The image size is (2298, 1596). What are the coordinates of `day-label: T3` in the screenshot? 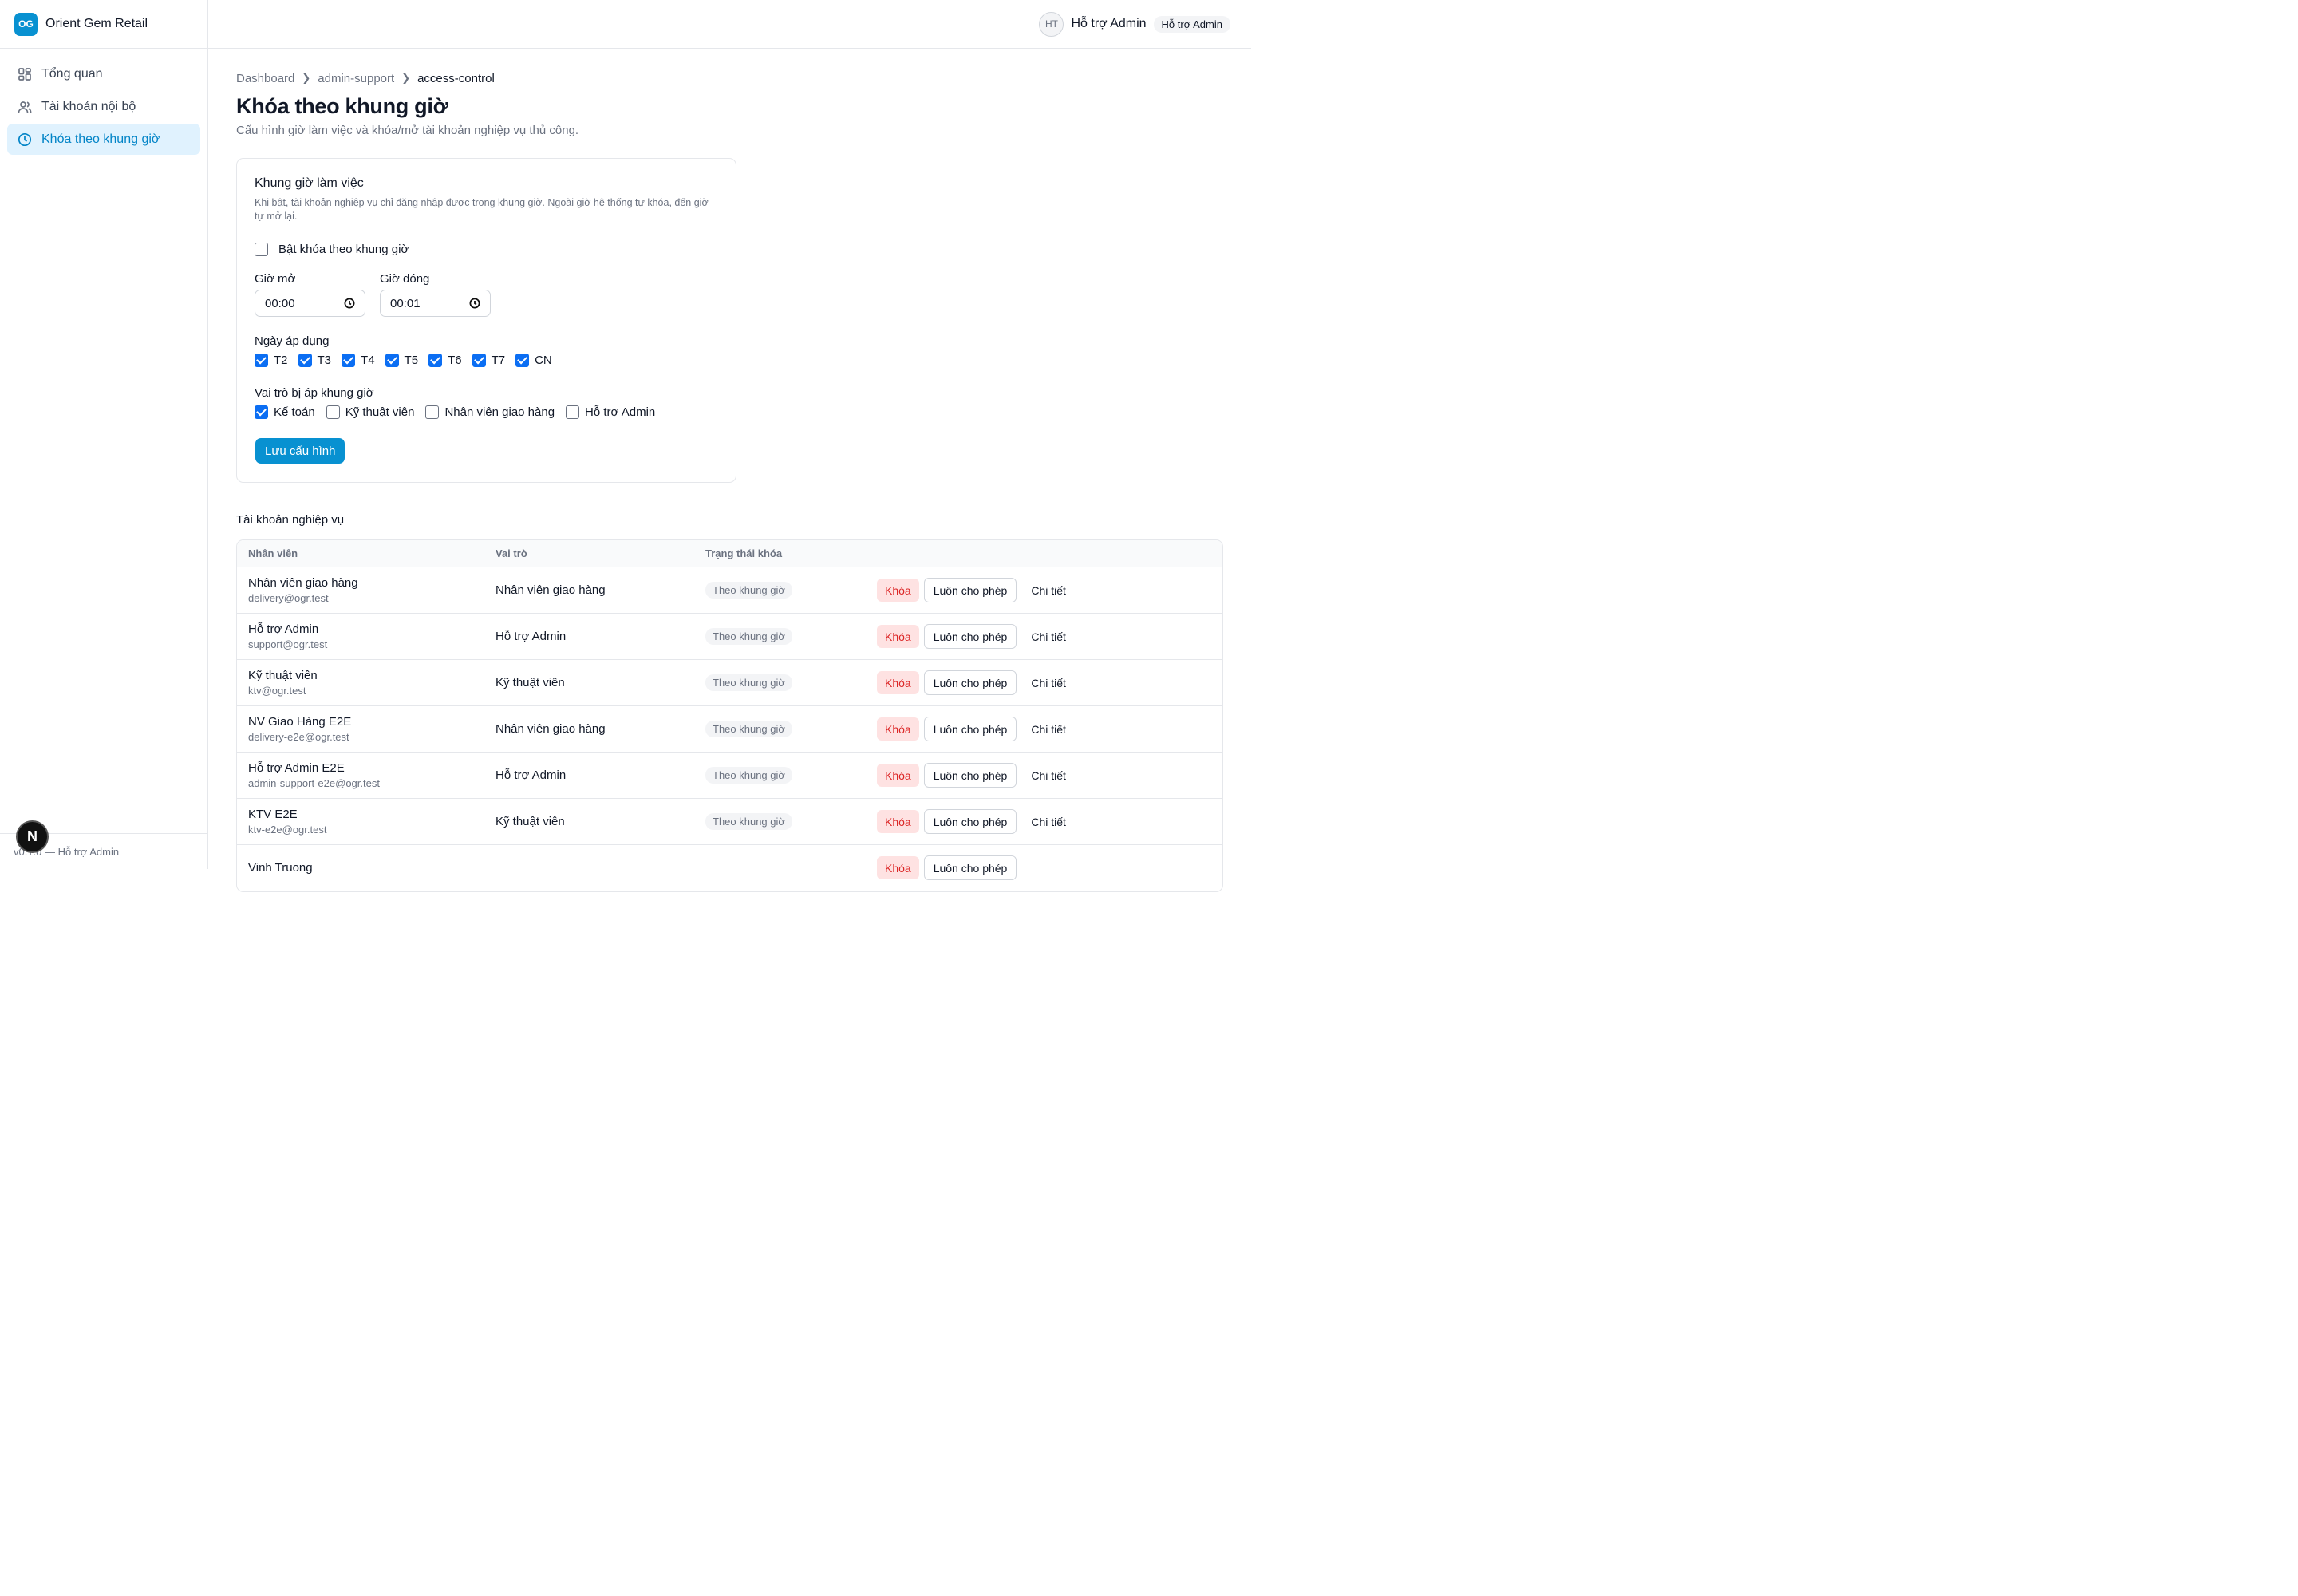 It's located at (325, 360).